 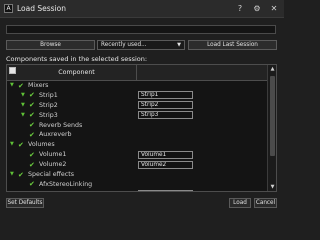 I want to click on tree-row: ▼ ✔ Special effects, so click(x=137, y=175).